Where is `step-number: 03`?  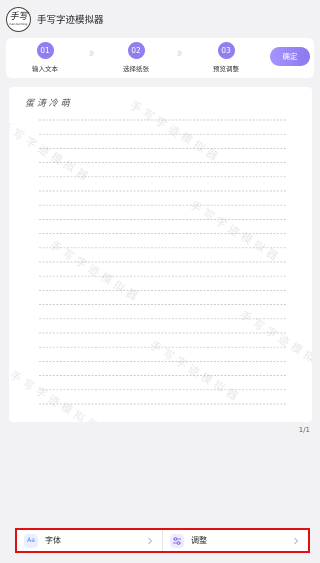 step-number: 03 is located at coordinates (226, 50).